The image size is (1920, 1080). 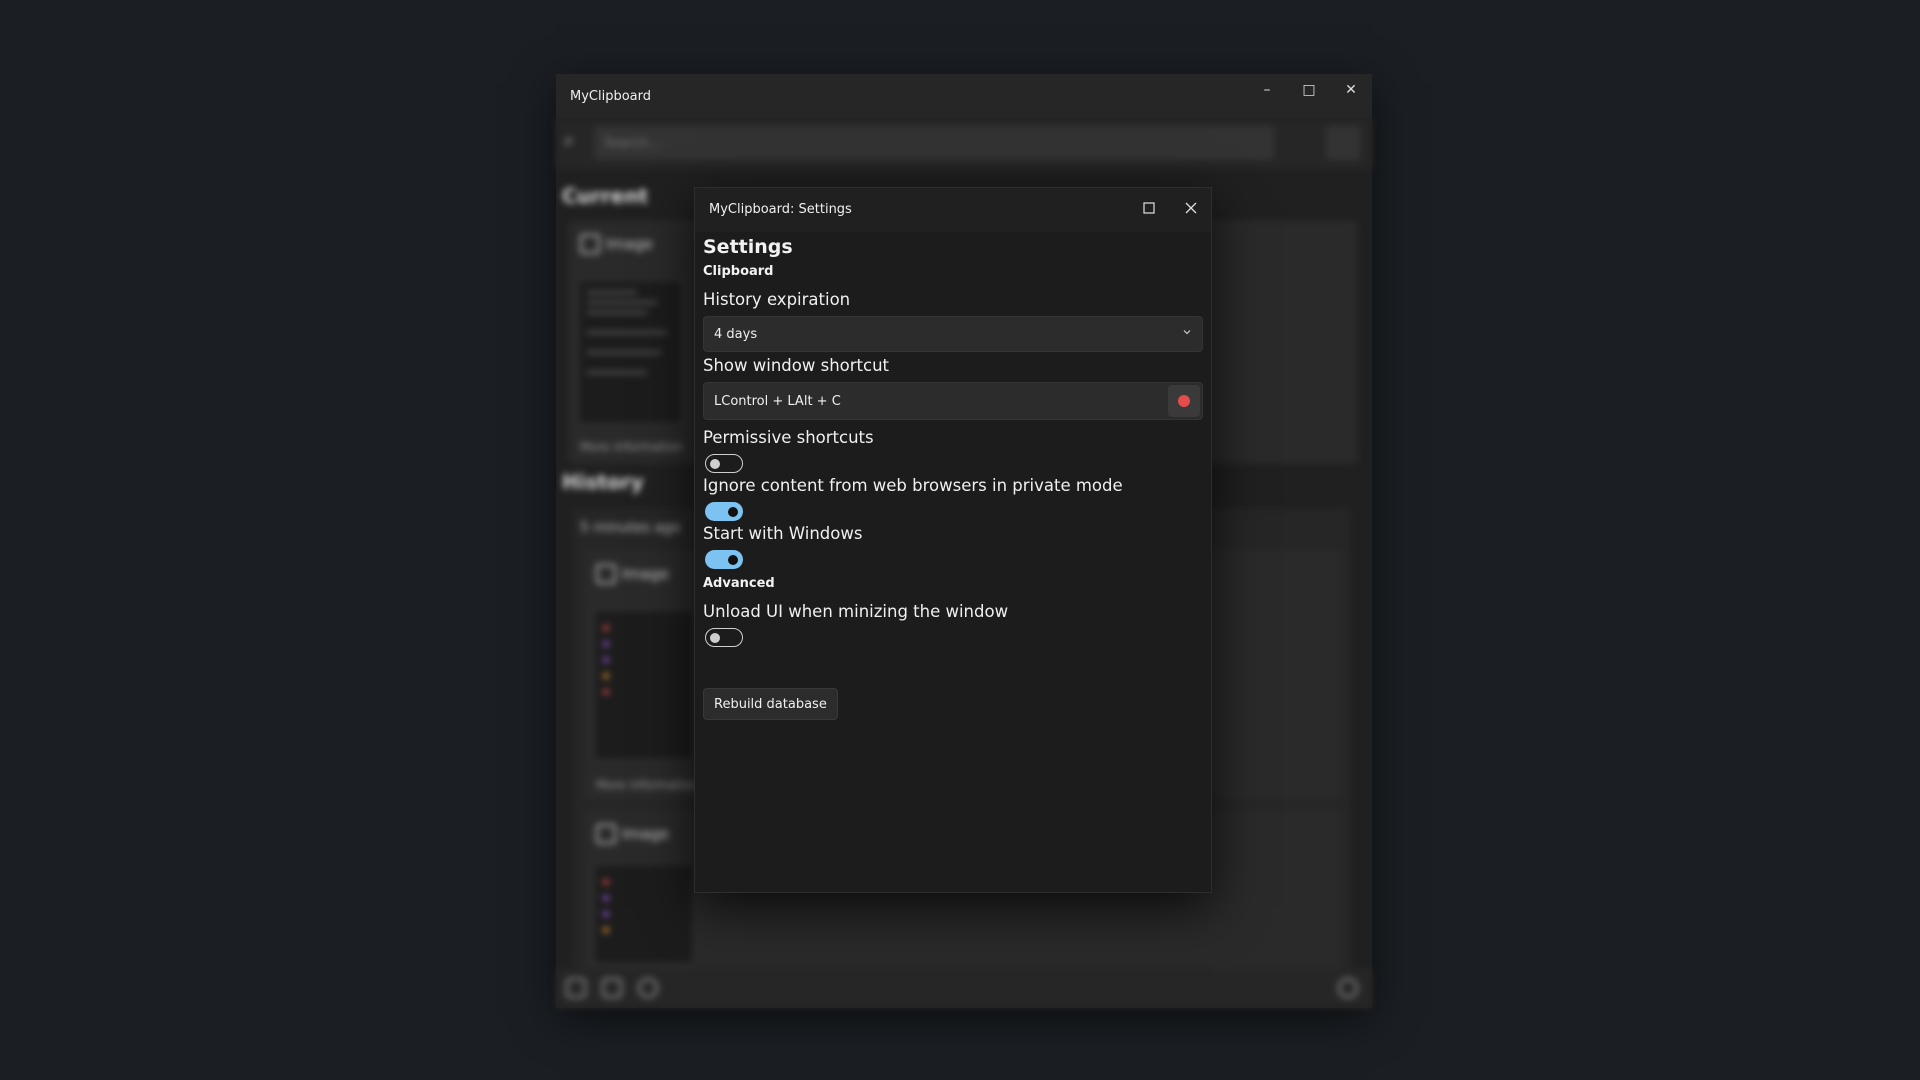 I want to click on history-expiration-select: 4 days, so click(x=953, y=334).